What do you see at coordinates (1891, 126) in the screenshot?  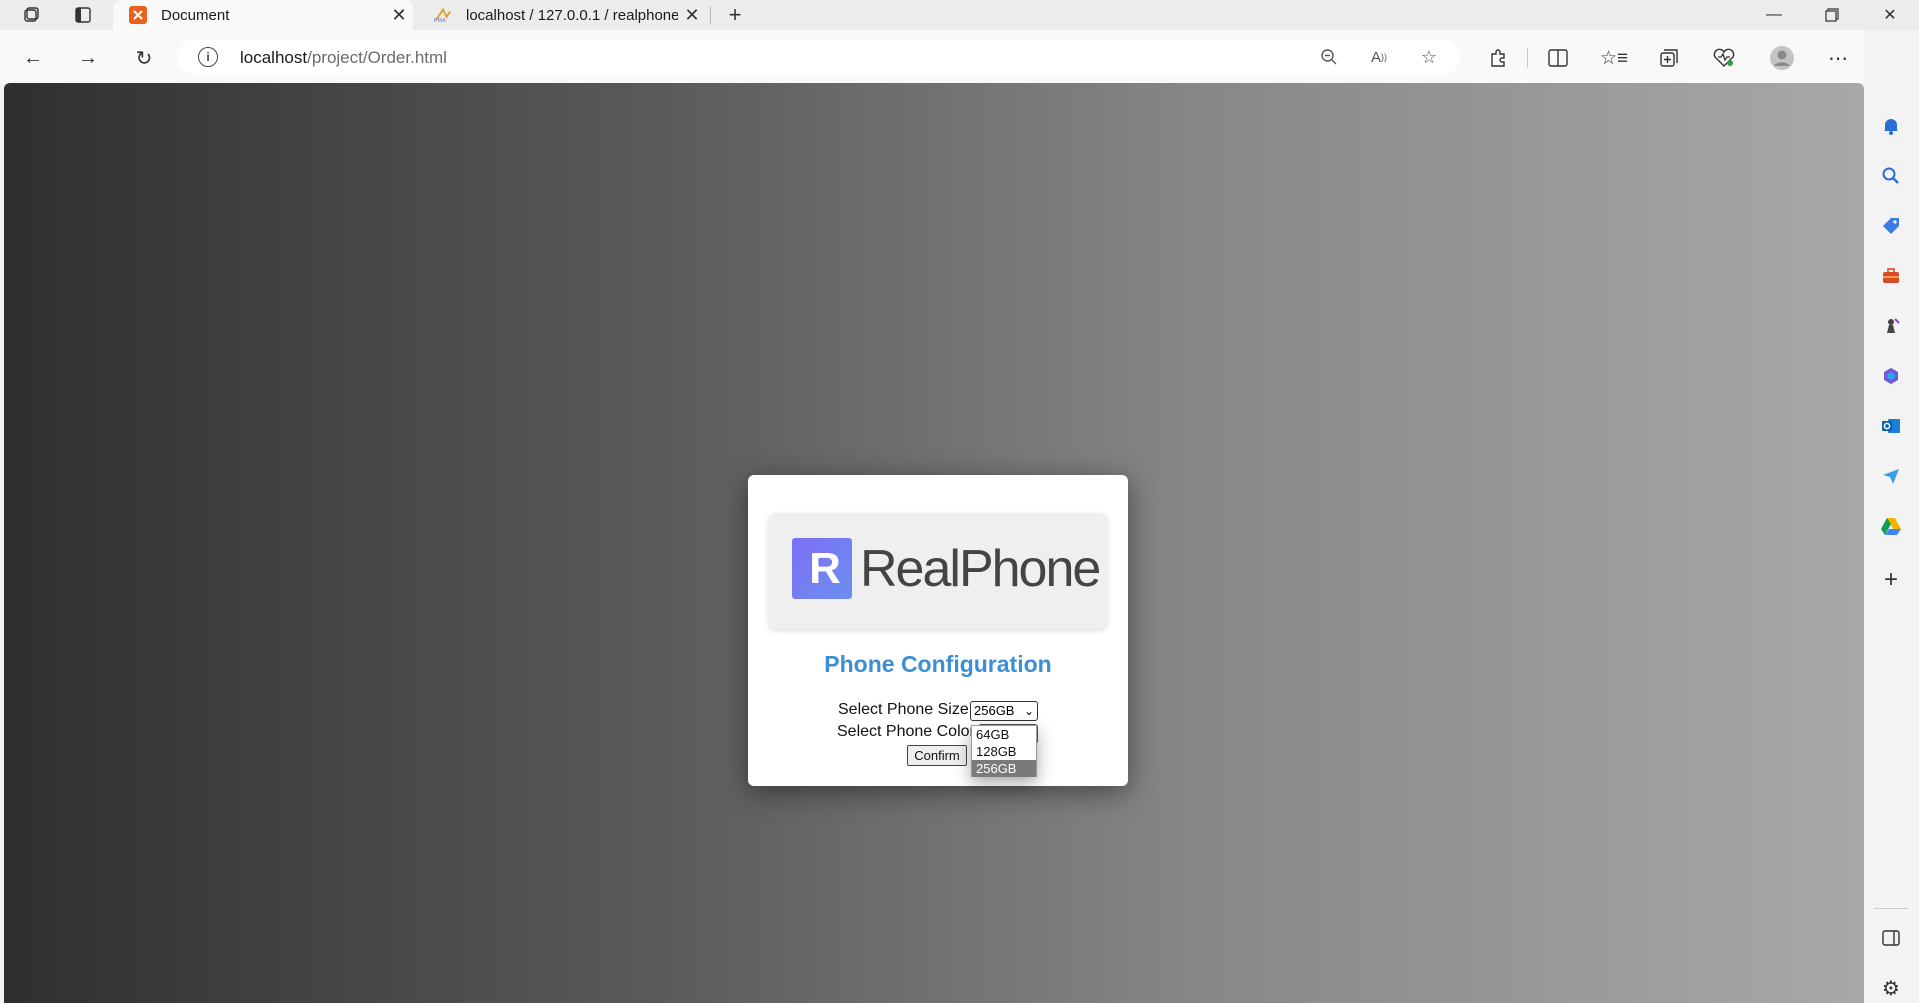 I see `notifications-bell-icon` at bounding box center [1891, 126].